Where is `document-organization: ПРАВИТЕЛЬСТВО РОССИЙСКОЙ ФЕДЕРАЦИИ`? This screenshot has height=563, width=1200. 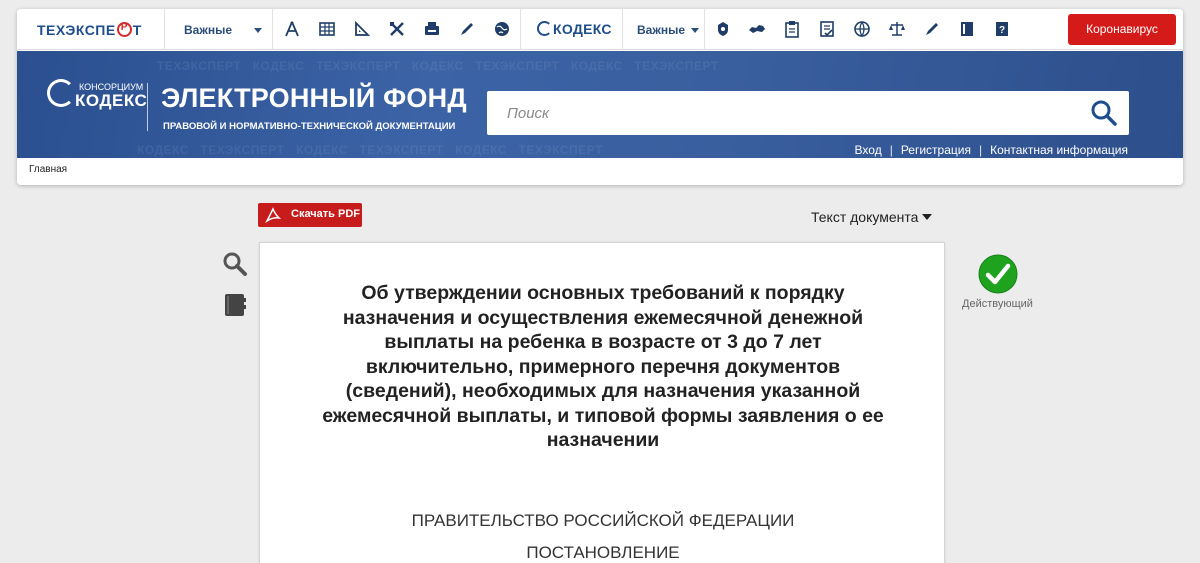 document-organization: ПРАВИТЕЛЬСТВО РОССИЙСКОЙ ФЕДЕРАЦИИ is located at coordinates (603, 520).